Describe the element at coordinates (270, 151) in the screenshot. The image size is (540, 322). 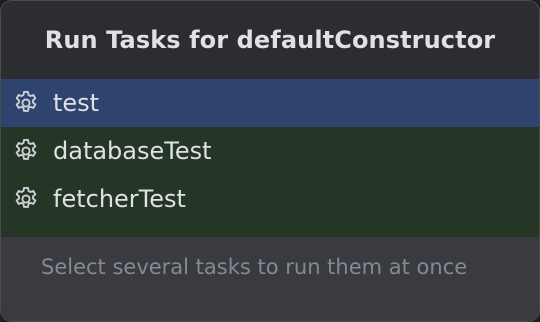
I see `task-item-databasetest: databaseTest` at that location.